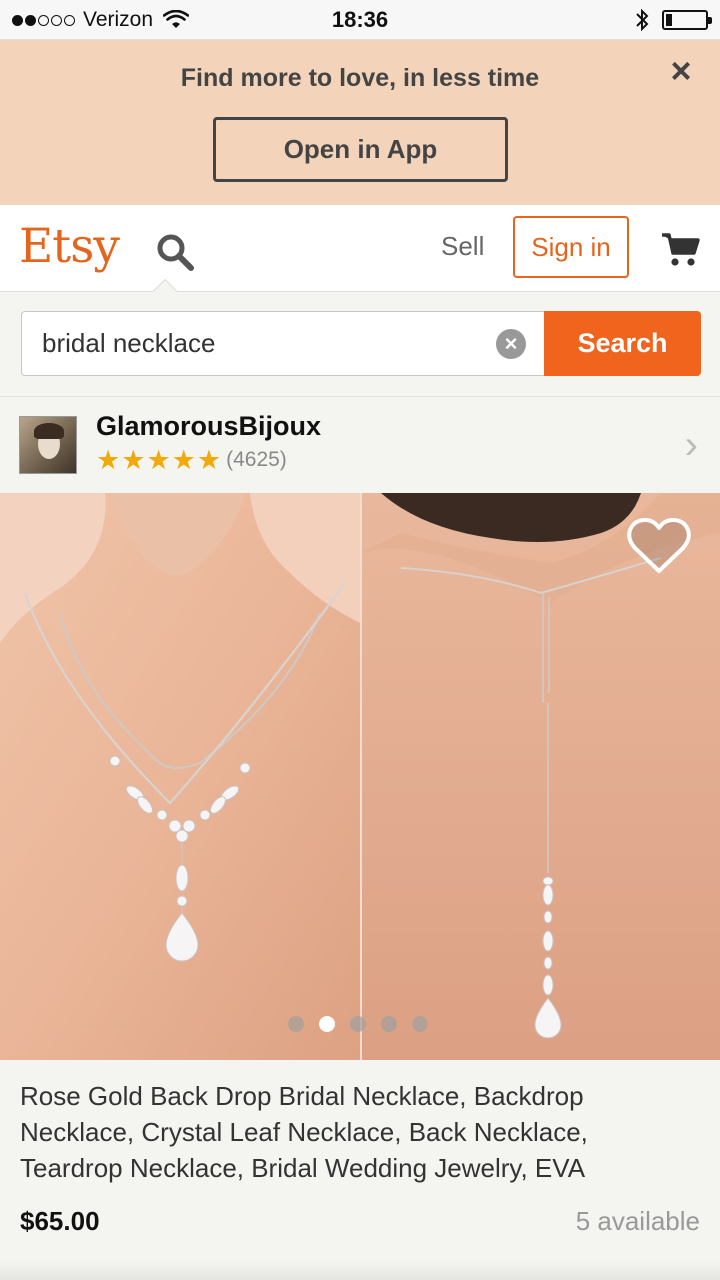 Image resolution: width=720 pixels, height=1280 pixels. I want to click on shop-avatar, so click(48, 445).